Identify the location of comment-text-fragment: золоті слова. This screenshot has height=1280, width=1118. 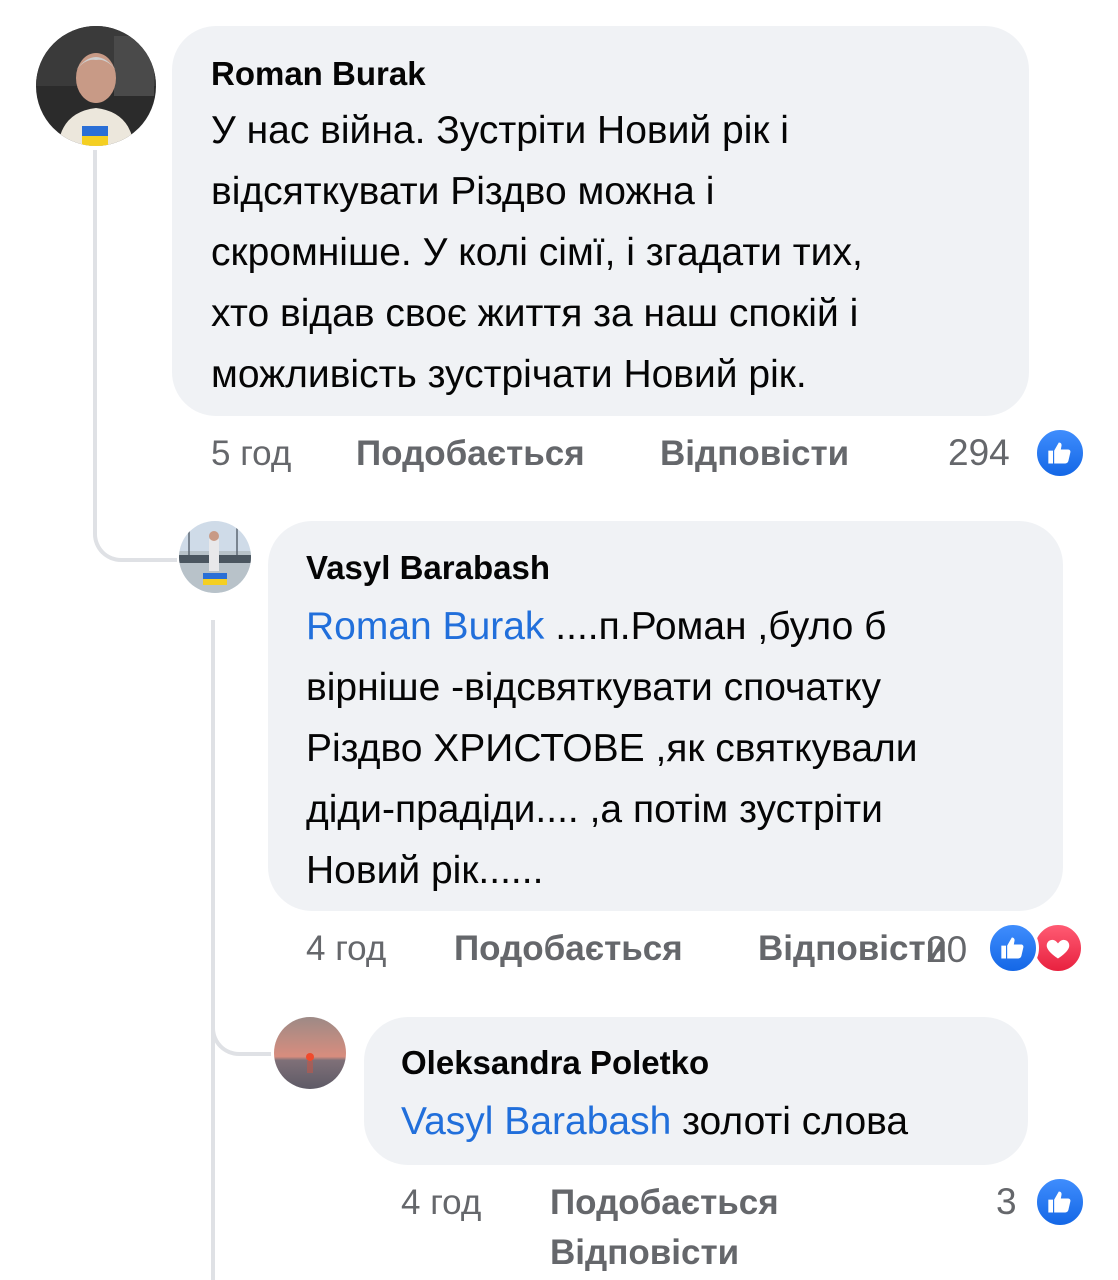
(790, 1121).